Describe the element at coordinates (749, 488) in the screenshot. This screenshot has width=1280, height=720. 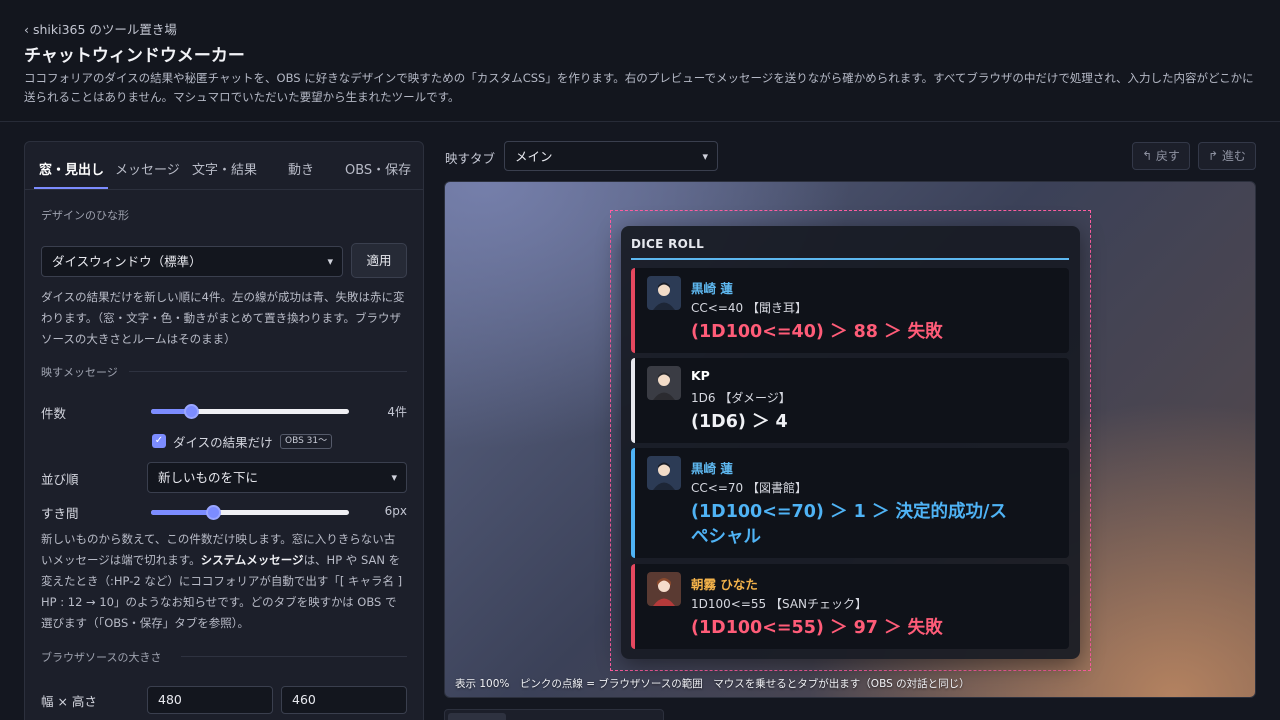
I see `dice-command: CC<=70 【図書館】` at that location.